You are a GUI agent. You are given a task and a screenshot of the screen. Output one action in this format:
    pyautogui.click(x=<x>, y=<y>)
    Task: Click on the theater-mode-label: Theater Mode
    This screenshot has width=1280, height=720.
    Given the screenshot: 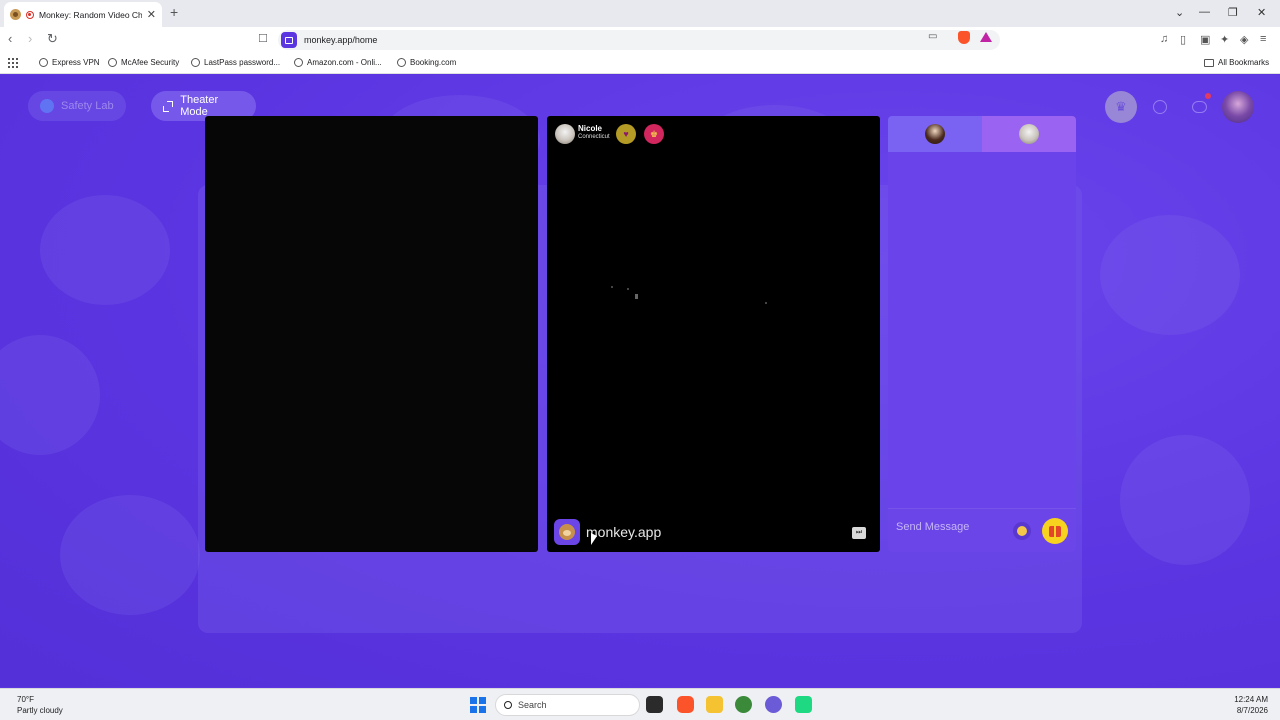 What is the action you would take?
    pyautogui.click(x=199, y=106)
    